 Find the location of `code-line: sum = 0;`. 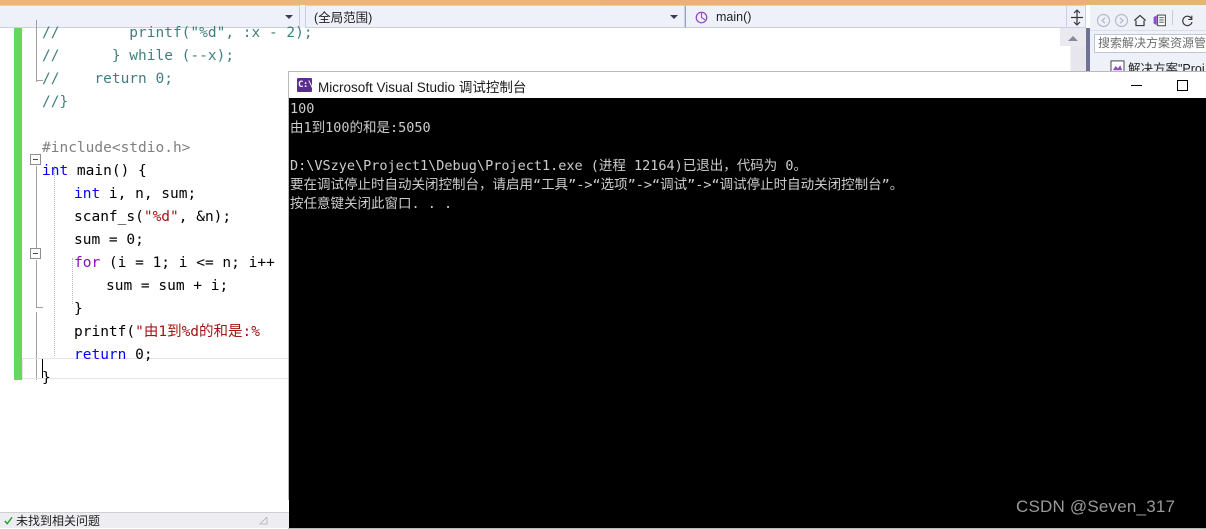

code-line: sum = 0; is located at coordinates (109, 240).